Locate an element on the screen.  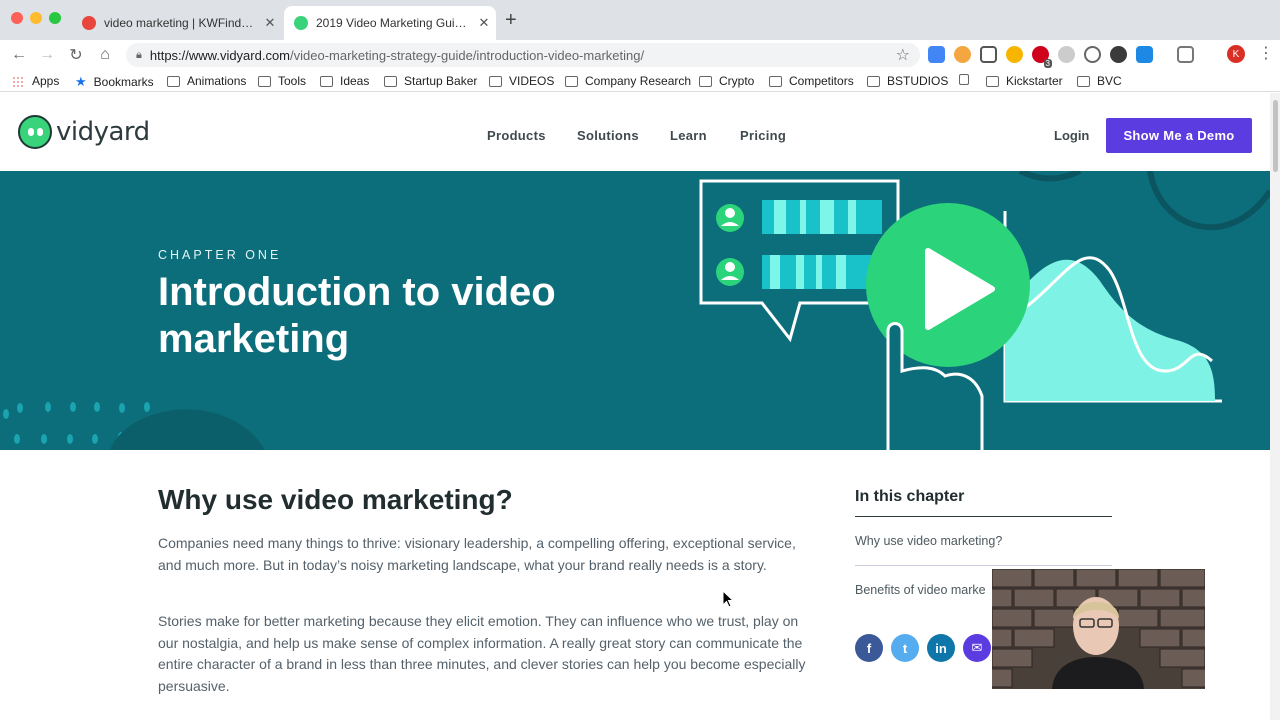
webcam-overlay is located at coordinates (1098, 629).